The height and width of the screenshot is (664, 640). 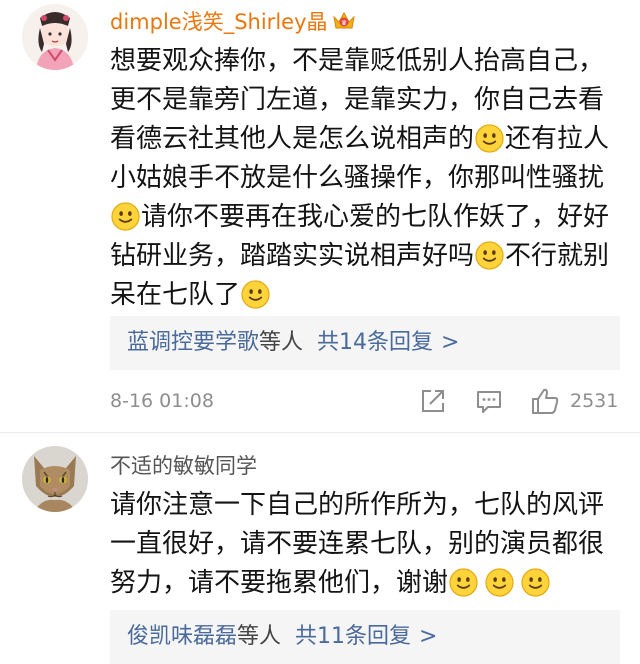 What do you see at coordinates (183, 465) in the screenshot?
I see `username: 不适的敏敏同学` at bounding box center [183, 465].